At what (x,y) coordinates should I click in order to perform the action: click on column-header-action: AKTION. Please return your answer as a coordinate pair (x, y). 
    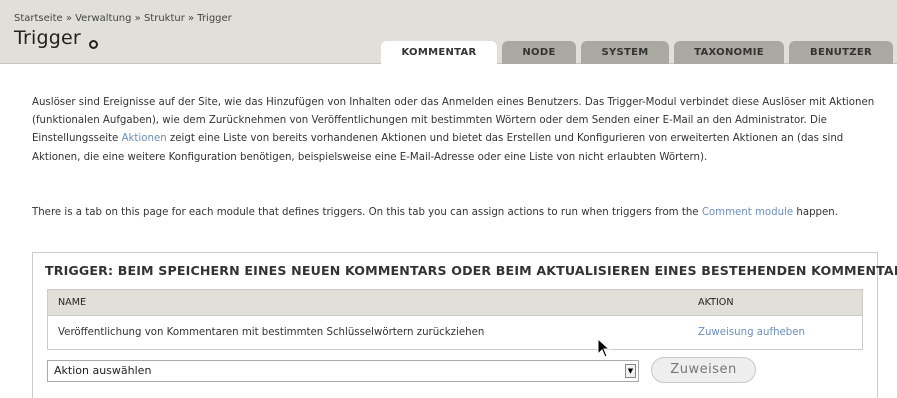
    Looking at the image, I should click on (716, 302).